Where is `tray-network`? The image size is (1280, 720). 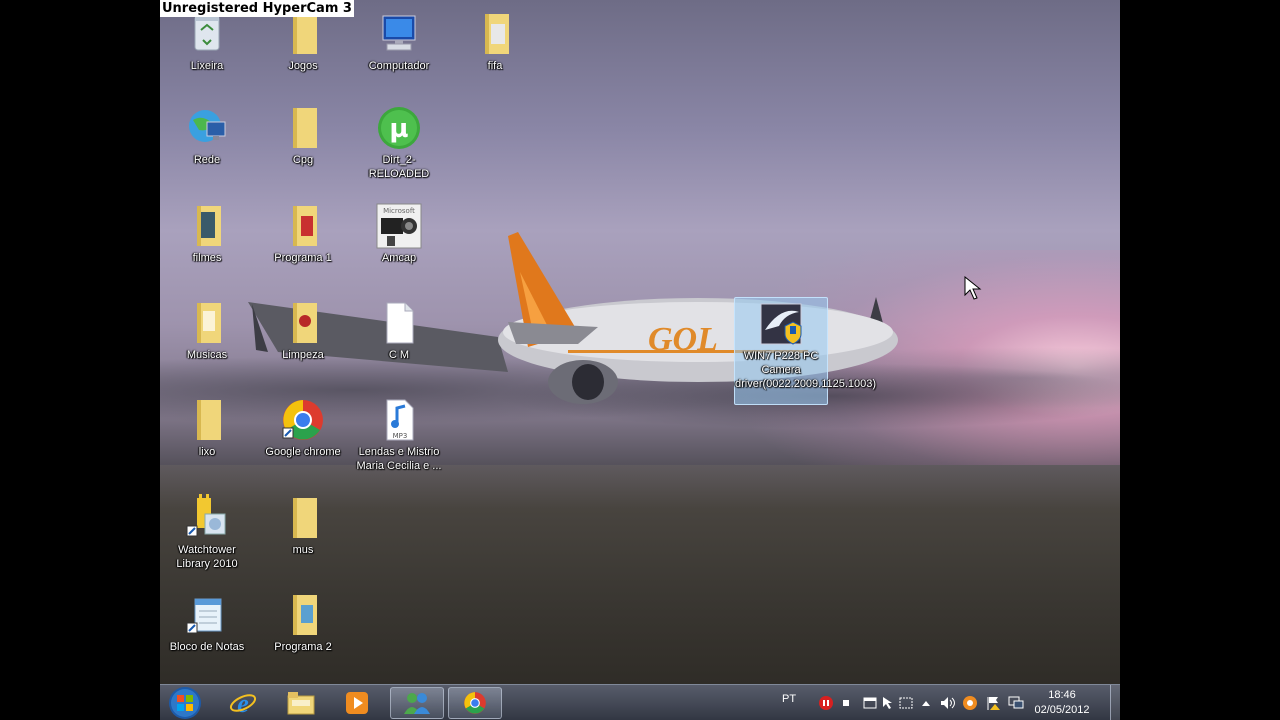 tray-network is located at coordinates (1016, 703).